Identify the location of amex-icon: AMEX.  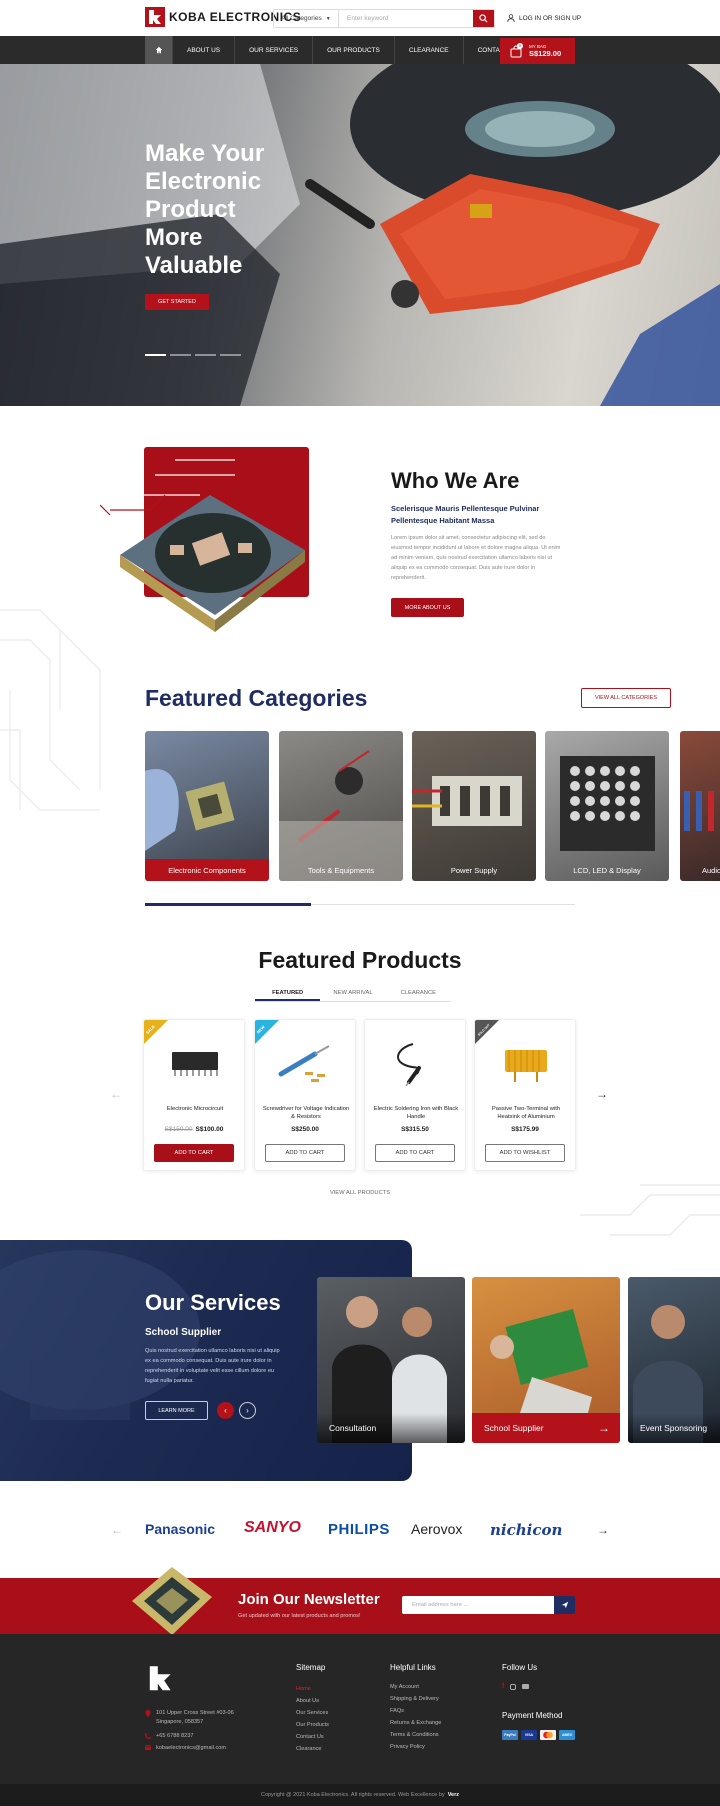
(567, 1735).